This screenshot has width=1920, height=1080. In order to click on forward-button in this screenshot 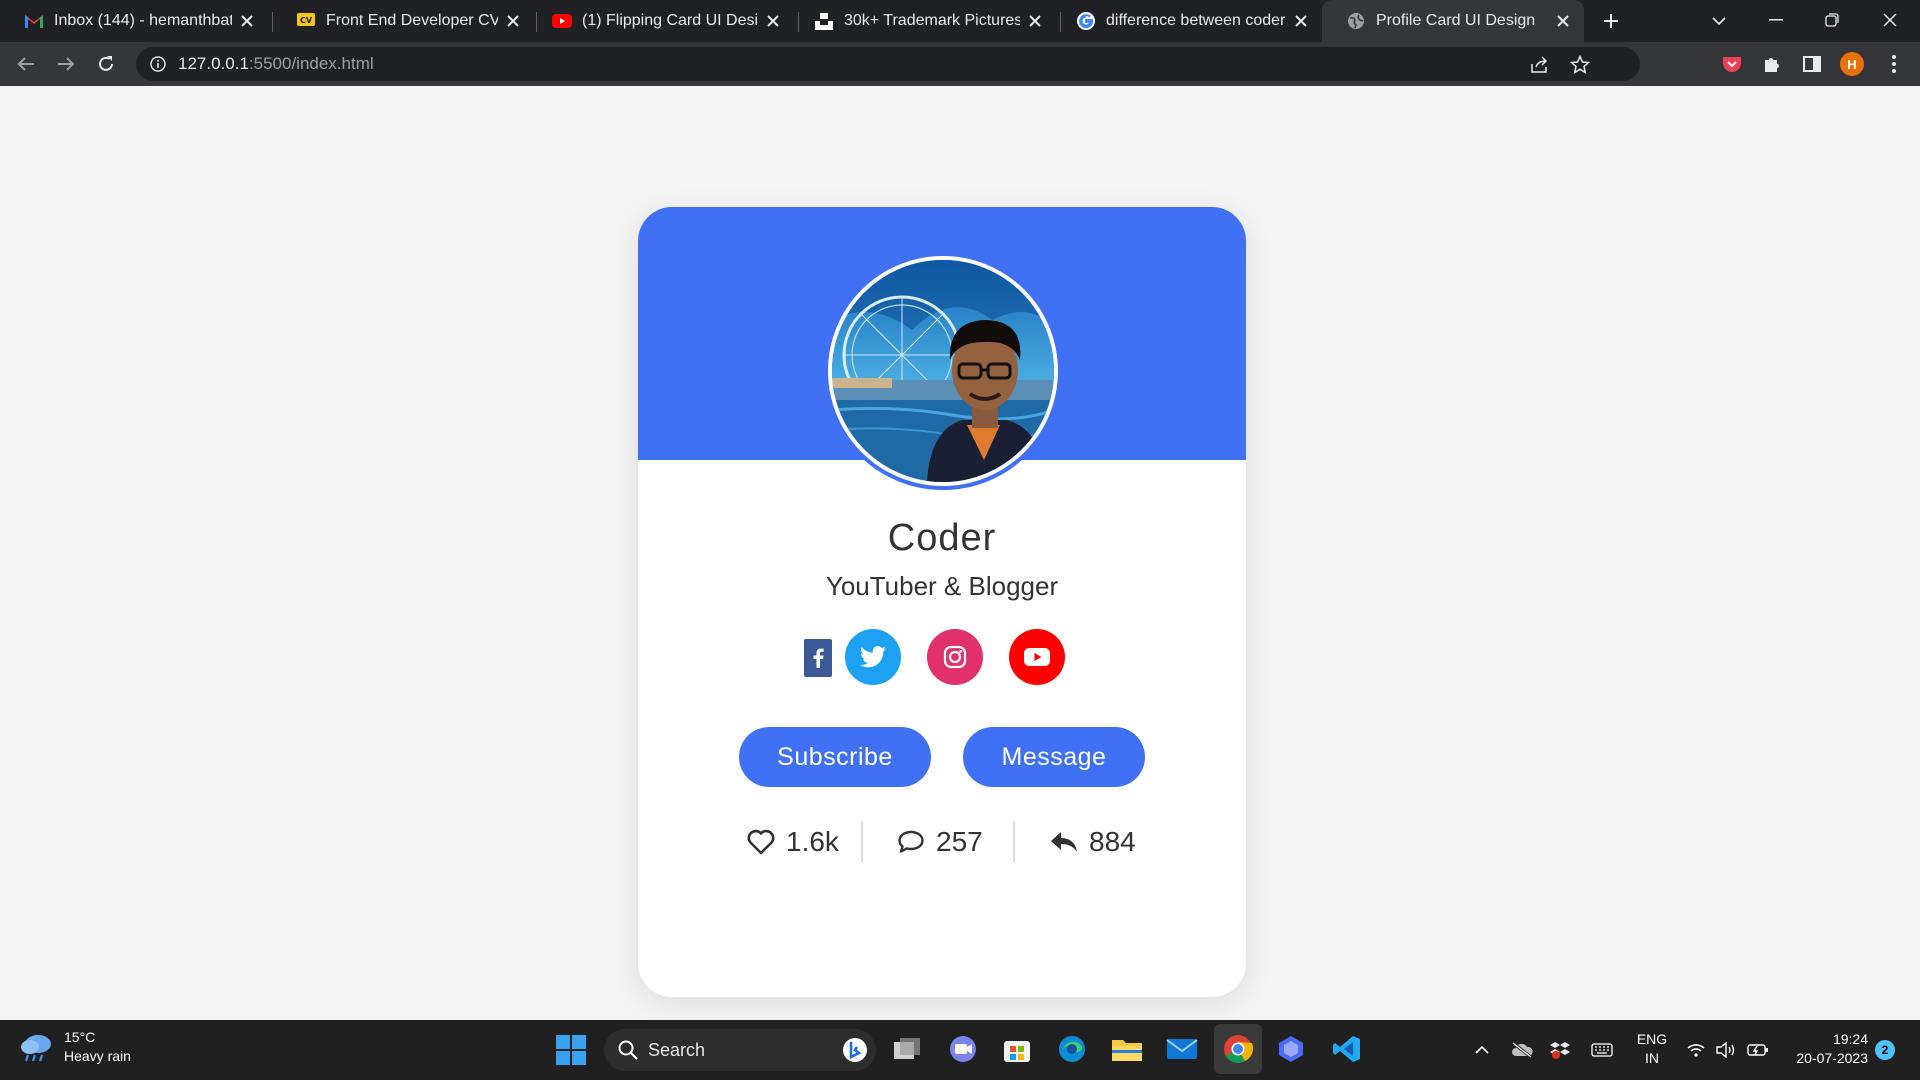, I will do `click(66, 64)`.